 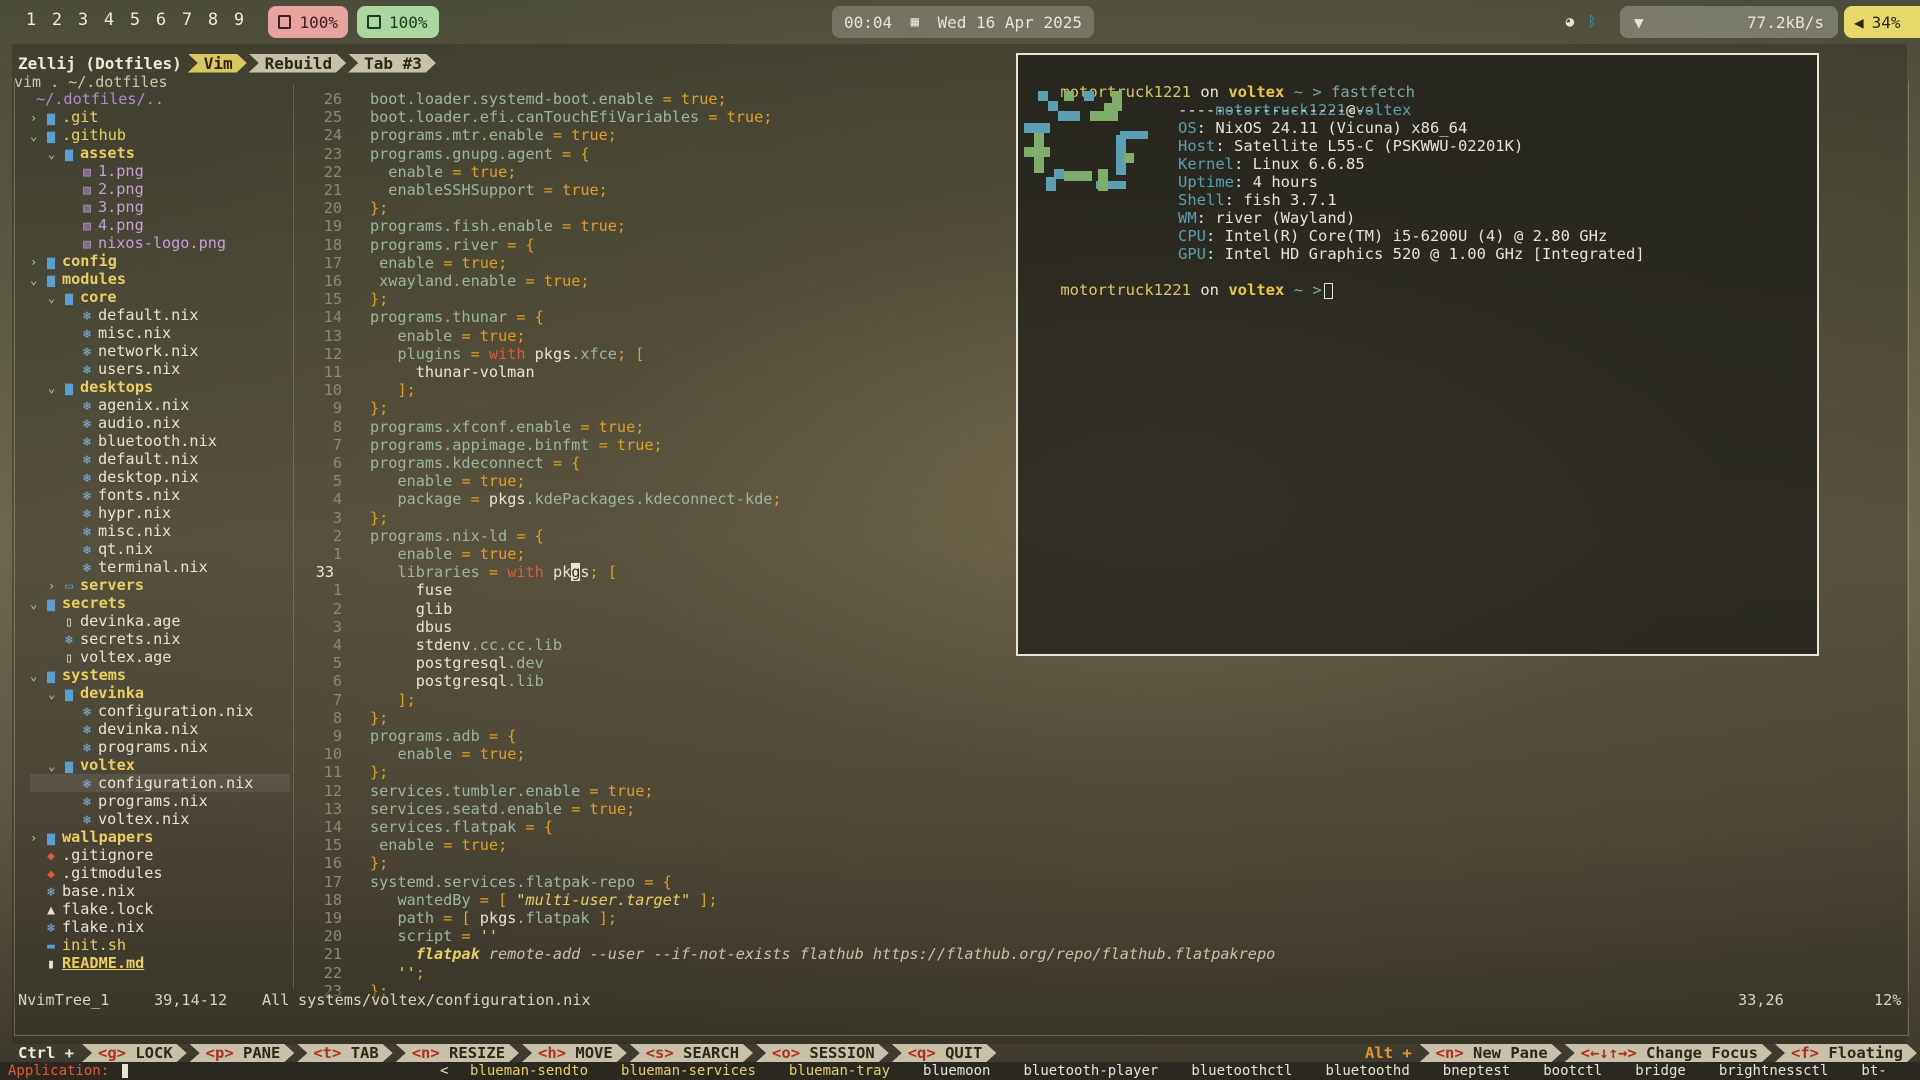 What do you see at coordinates (82, 891) in the screenshot?
I see `tree-item: ❄ base.nix` at bounding box center [82, 891].